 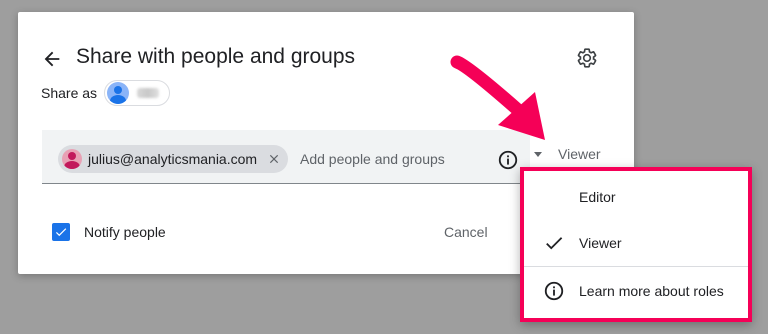 What do you see at coordinates (118, 93) in the screenshot?
I see `avatar` at bounding box center [118, 93].